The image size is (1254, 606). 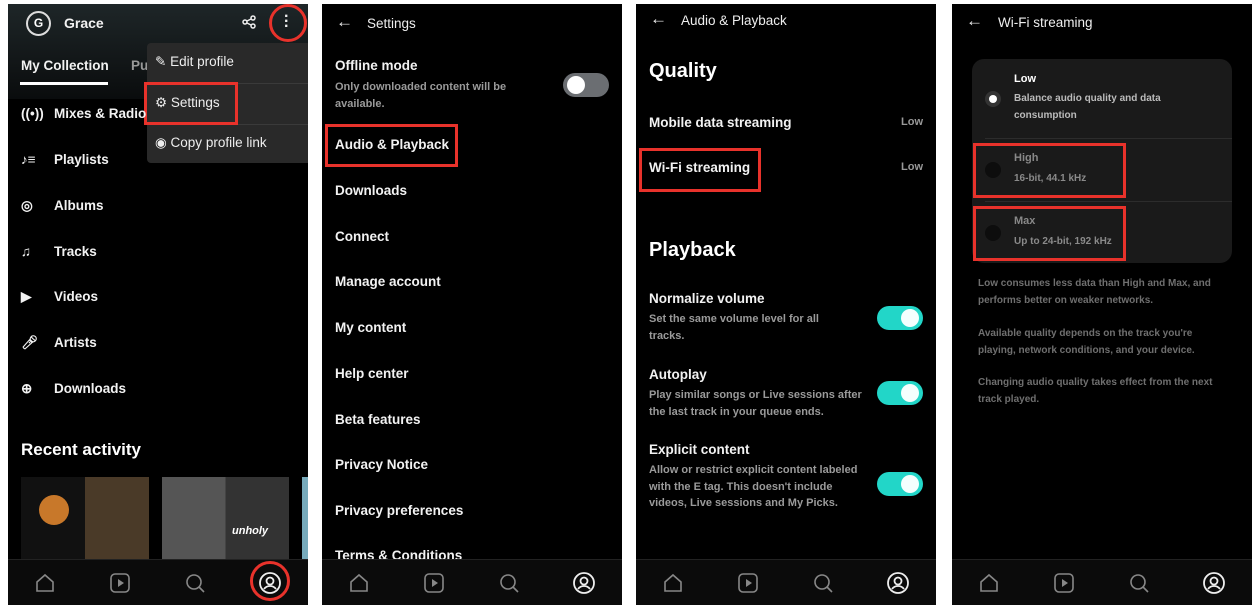 I want to click on option-label: Low, so click(x=1025, y=79).